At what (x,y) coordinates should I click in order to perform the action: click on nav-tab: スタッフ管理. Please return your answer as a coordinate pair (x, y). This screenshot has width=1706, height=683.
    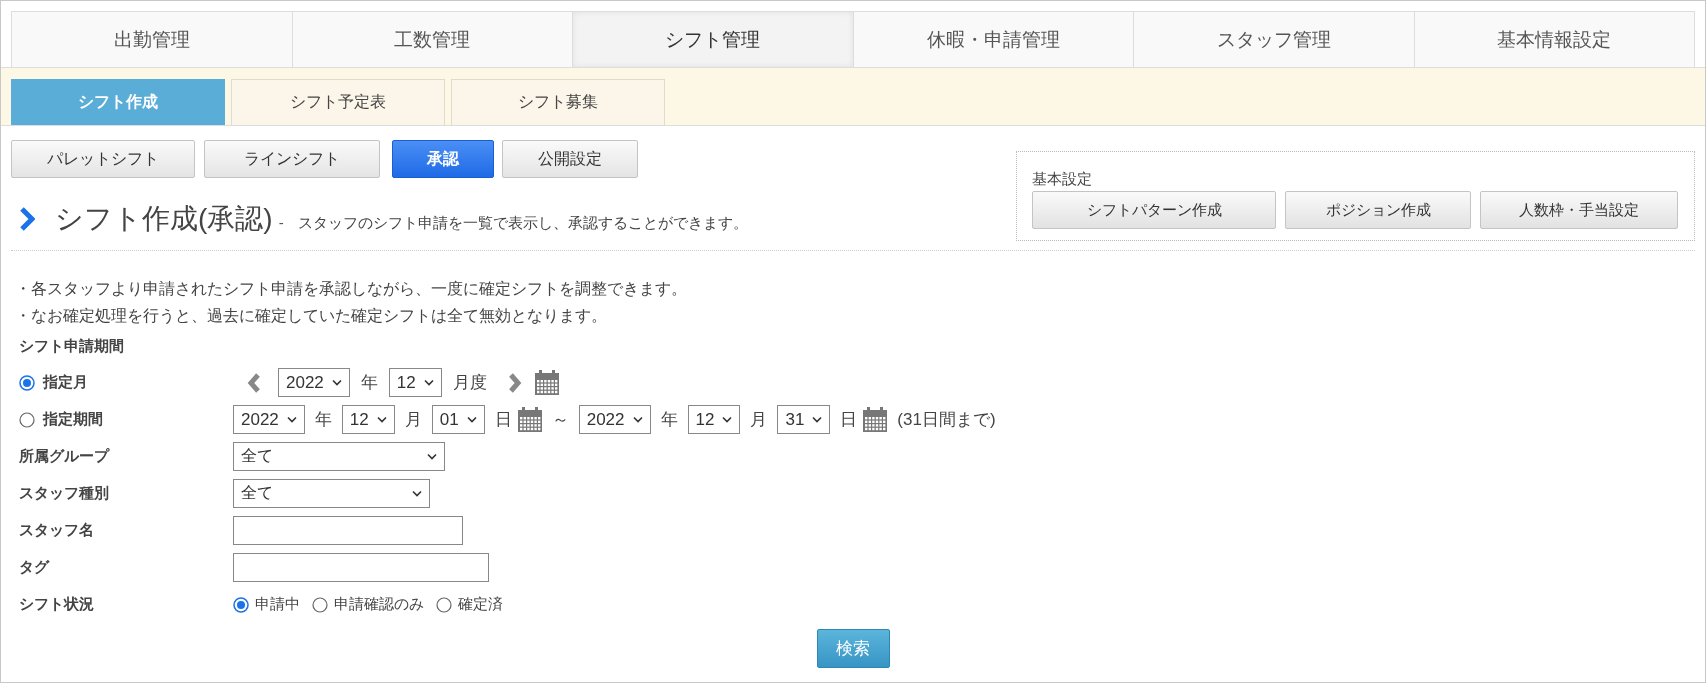
    Looking at the image, I should click on (1274, 39).